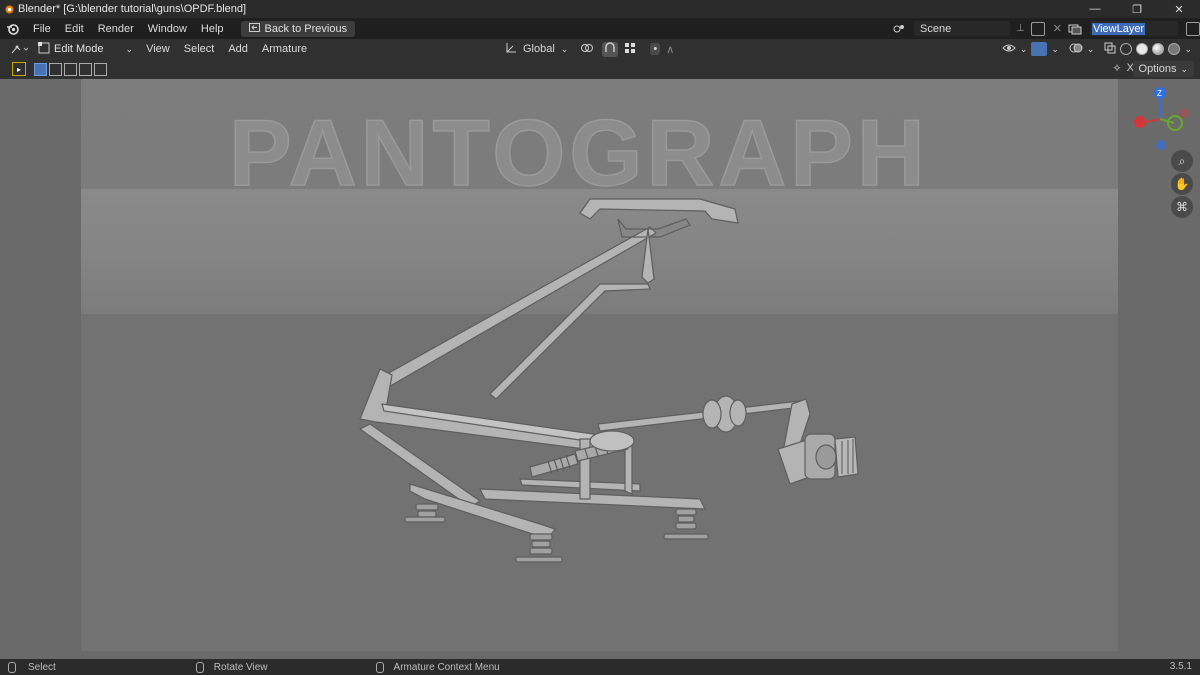 This screenshot has height=675, width=1200. What do you see at coordinates (1009, 49) in the screenshot?
I see `visibility-icon` at bounding box center [1009, 49].